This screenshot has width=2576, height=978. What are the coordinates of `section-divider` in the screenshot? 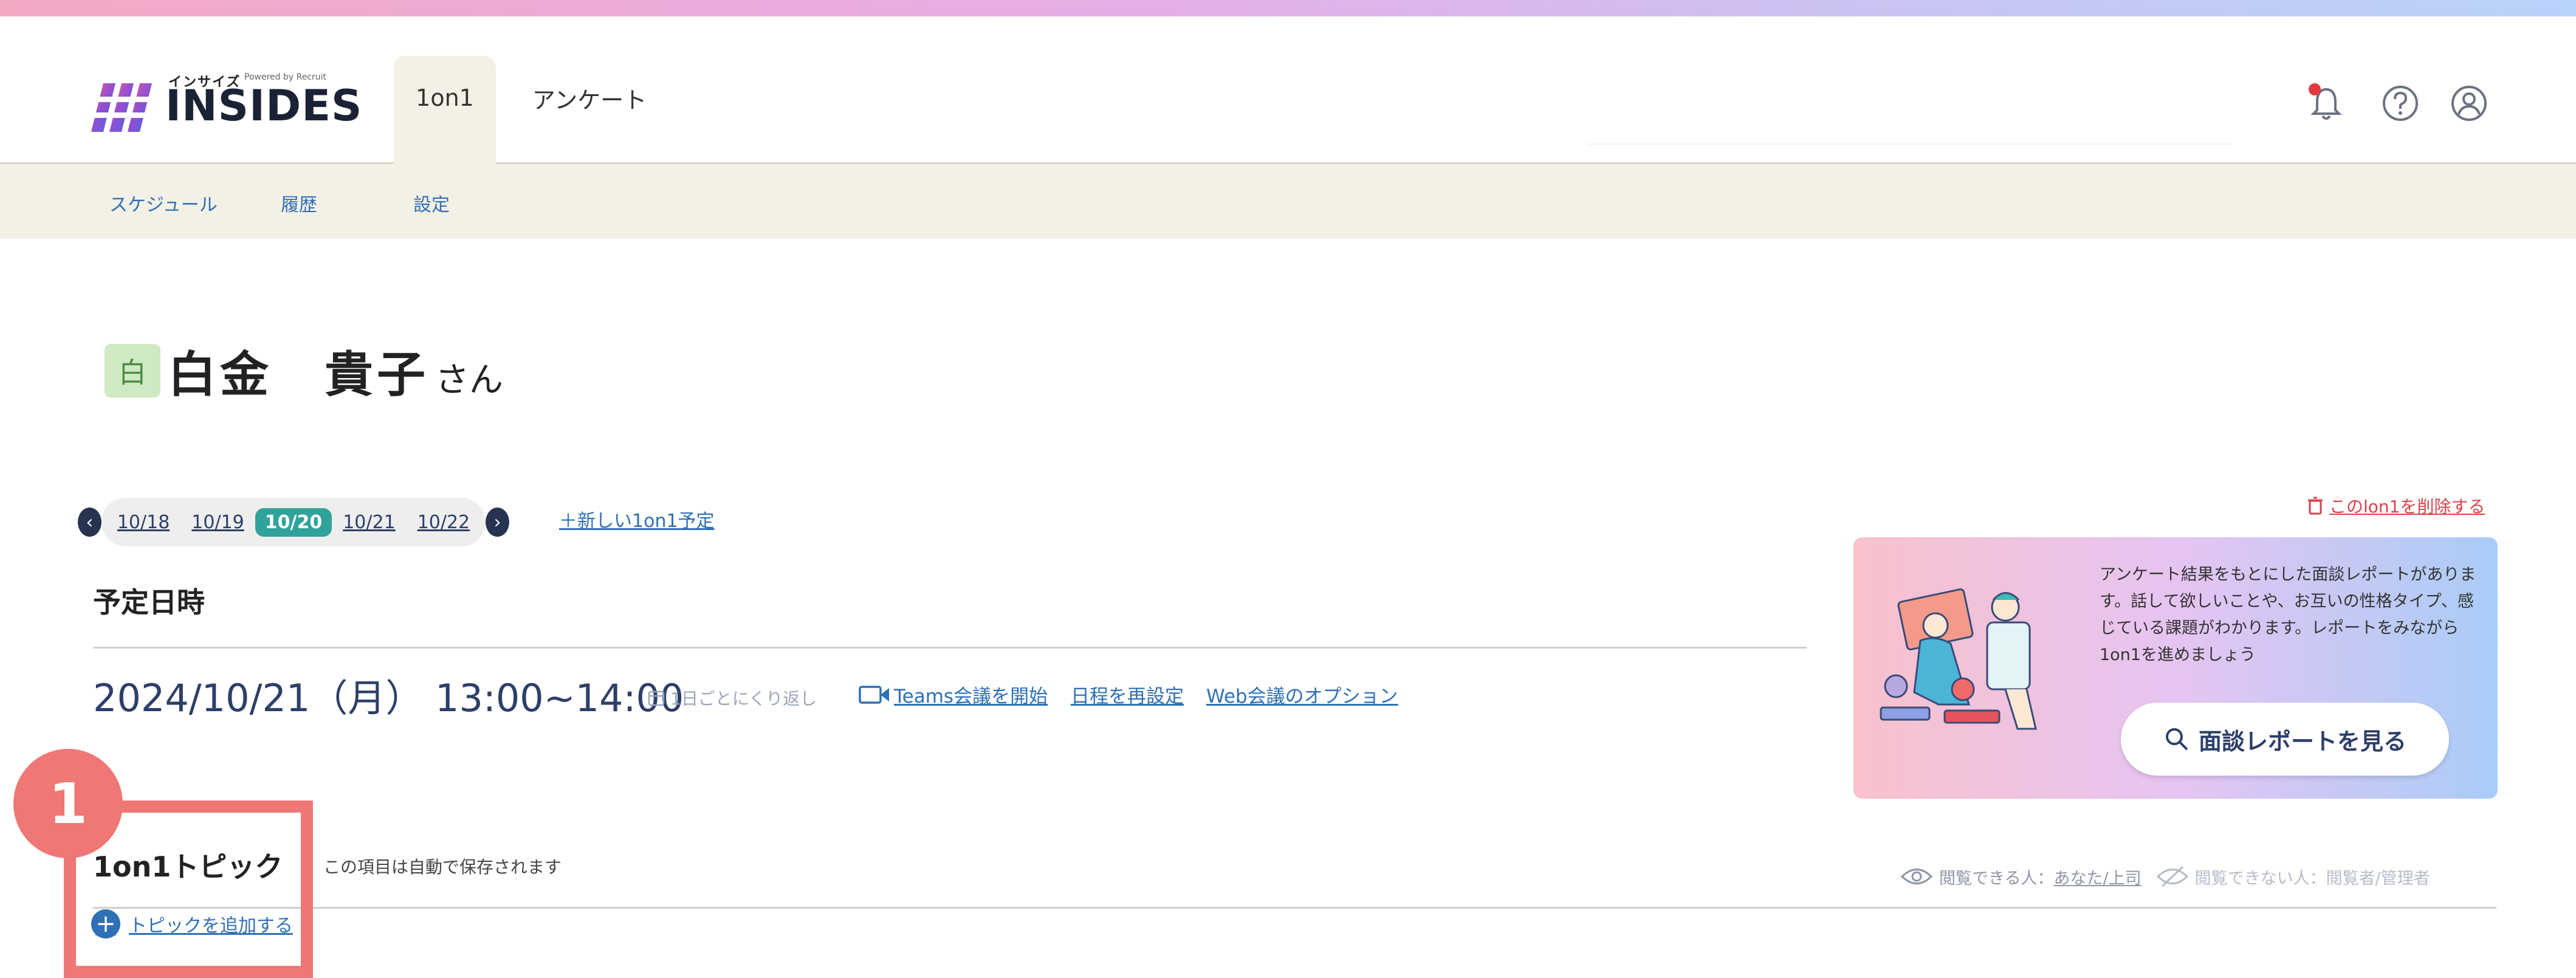 It's located at (950, 648).